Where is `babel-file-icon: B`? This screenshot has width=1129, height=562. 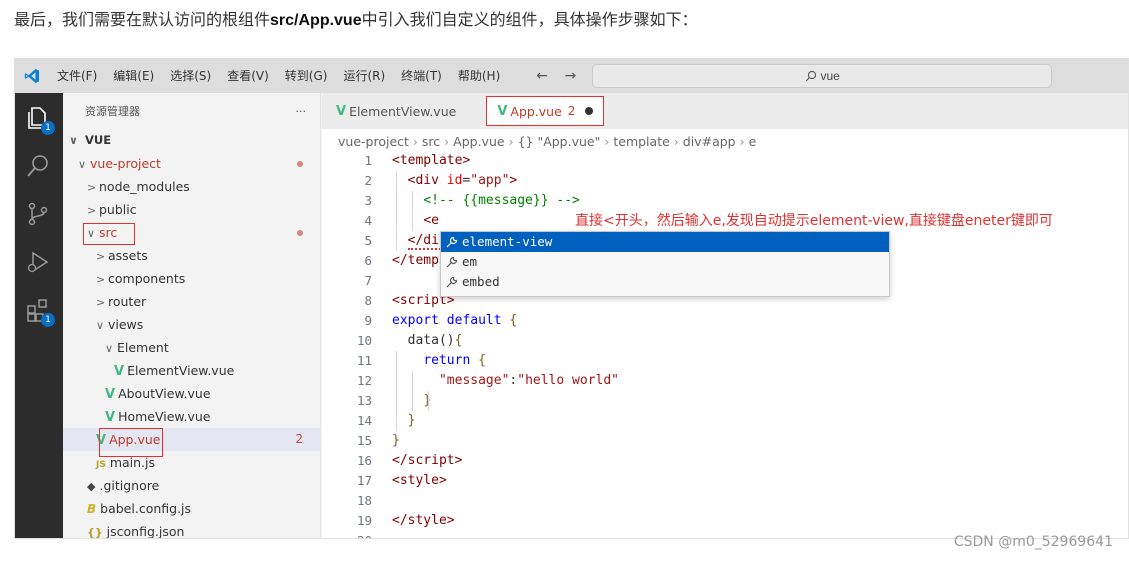 babel-file-icon: B is located at coordinates (92, 509).